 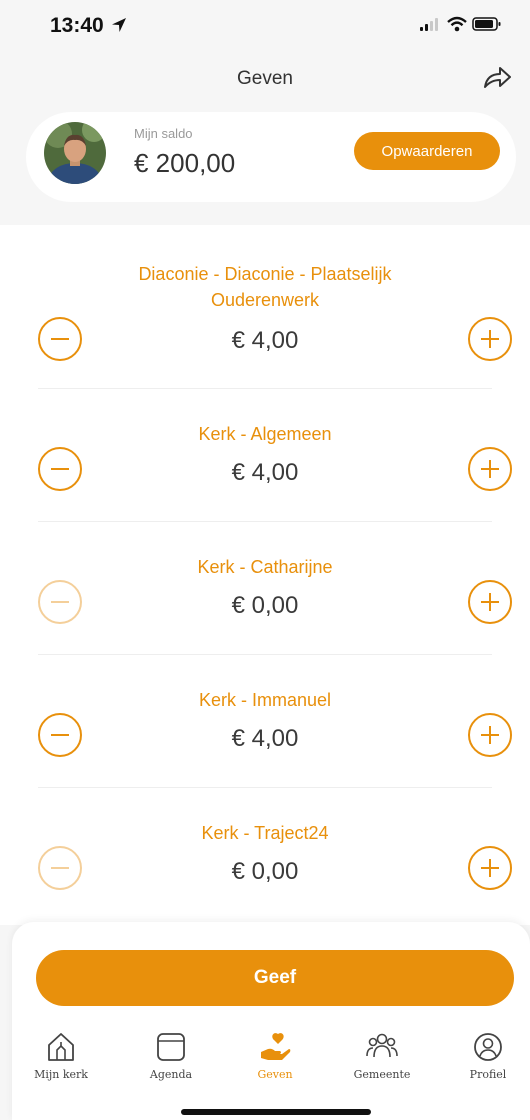 What do you see at coordinates (265, 567) in the screenshot?
I see `fund-name: Kerk - Catharijne` at bounding box center [265, 567].